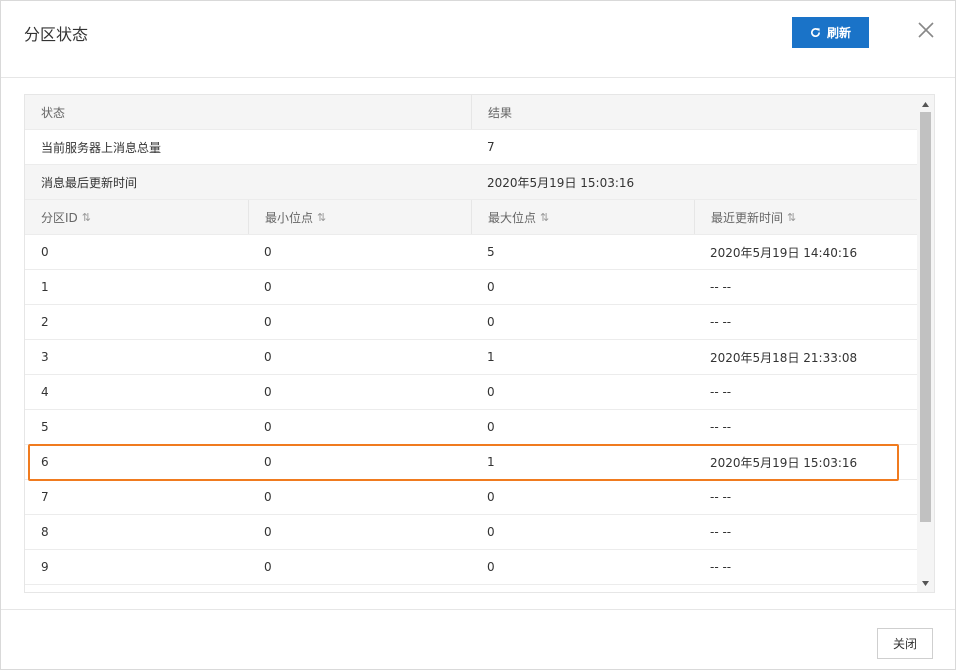  Describe the element at coordinates (784, 357) in the screenshot. I see `cell-last-updated: 2020年5月18日 21:33:08` at that location.